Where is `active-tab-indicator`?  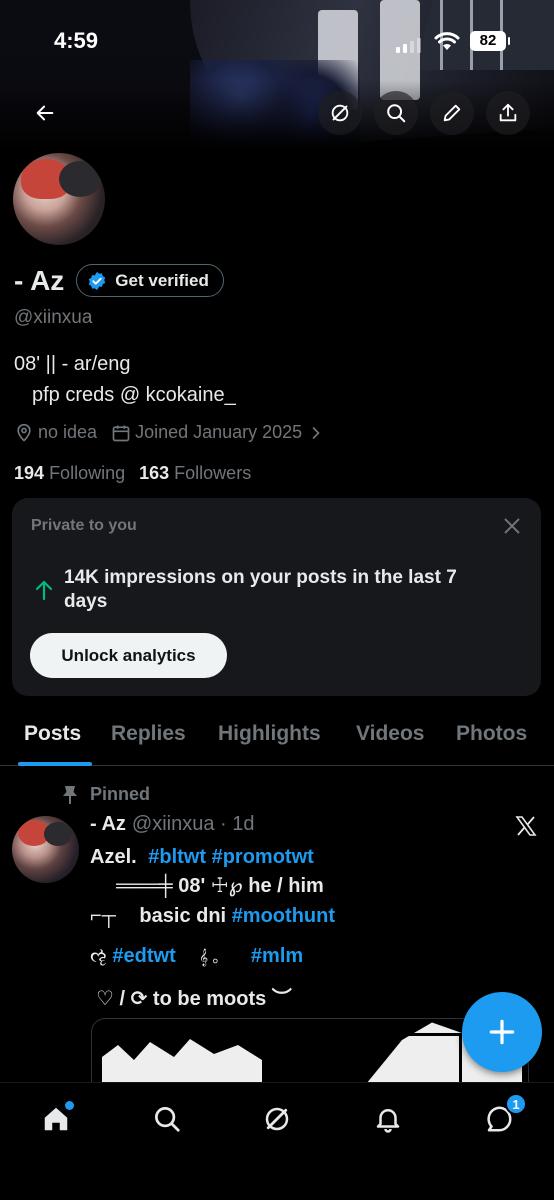
active-tab-indicator is located at coordinates (55, 764).